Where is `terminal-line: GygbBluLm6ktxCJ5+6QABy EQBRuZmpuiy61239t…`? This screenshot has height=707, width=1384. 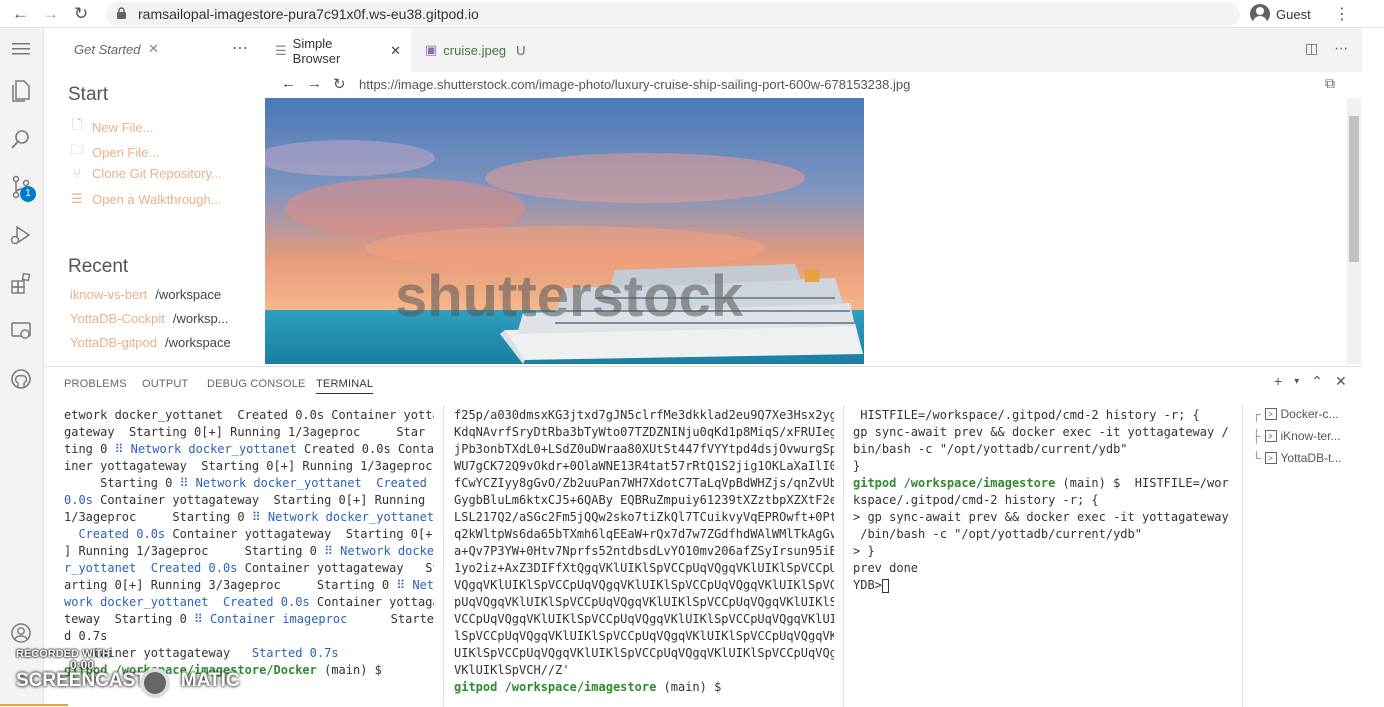 terminal-line: GygbBluLm6ktxCJ5+6QABy EQBRuZmpuiy61239t… is located at coordinates (644, 500).